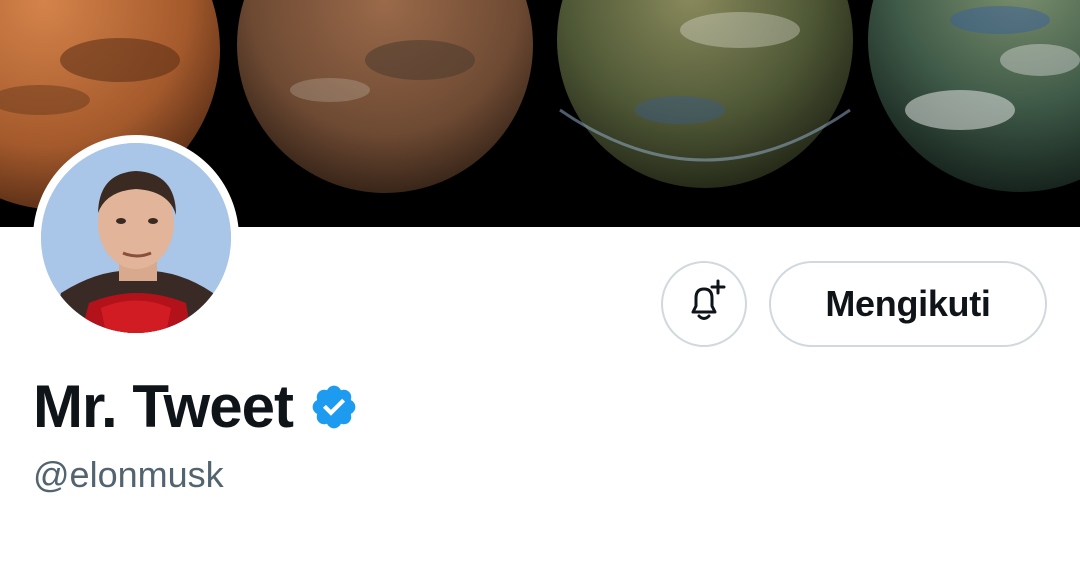  I want to click on following-button-label: Mengikuti, so click(908, 303).